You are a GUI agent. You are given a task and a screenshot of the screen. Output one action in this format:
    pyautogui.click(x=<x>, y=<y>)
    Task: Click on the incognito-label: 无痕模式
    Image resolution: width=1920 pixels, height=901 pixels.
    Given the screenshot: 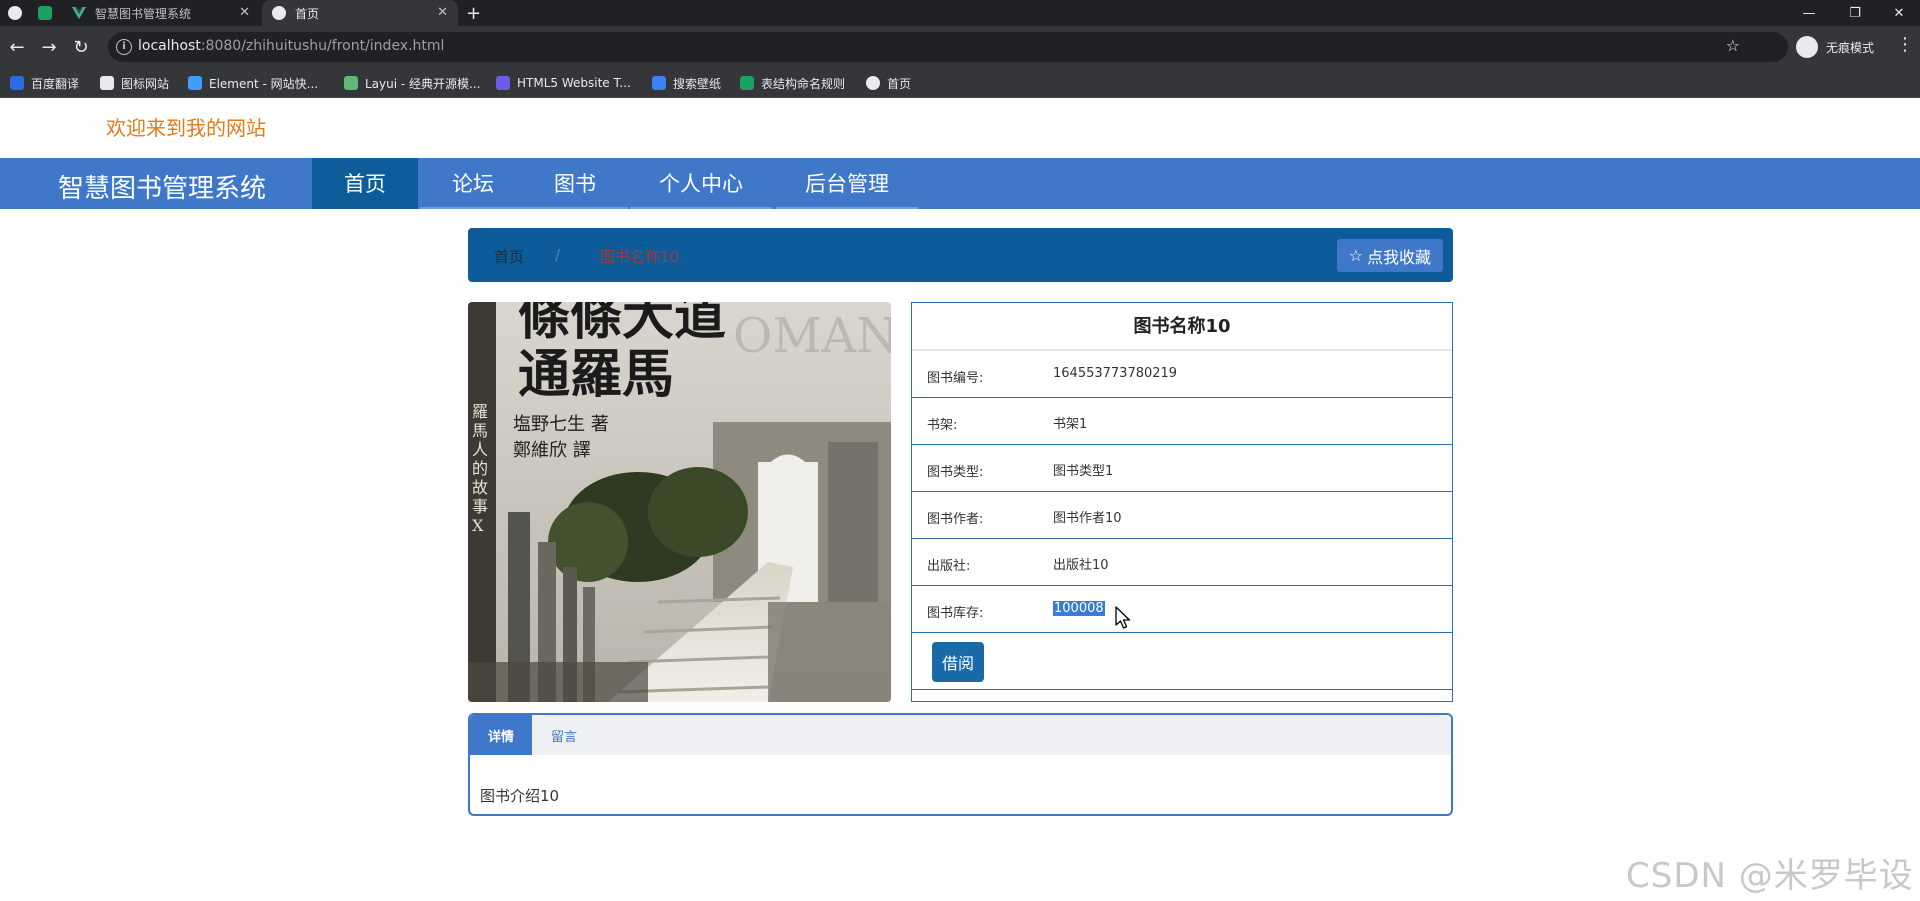 What is the action you would take?
    pyautogui.click(x=1850, y=47)
    